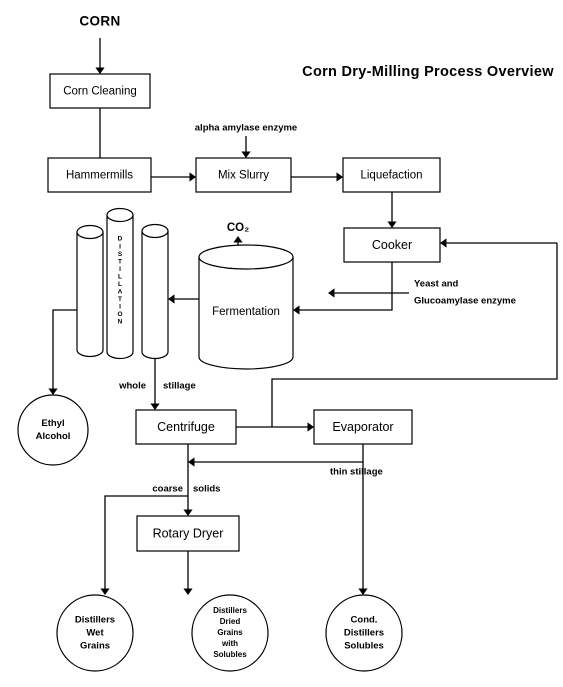 Image resolution: width=563 pixels, height=687 pixels. Describe the element at coordinates (53, 436) in the screenshot. I see `circle-label-line: Alcohol` at that location.